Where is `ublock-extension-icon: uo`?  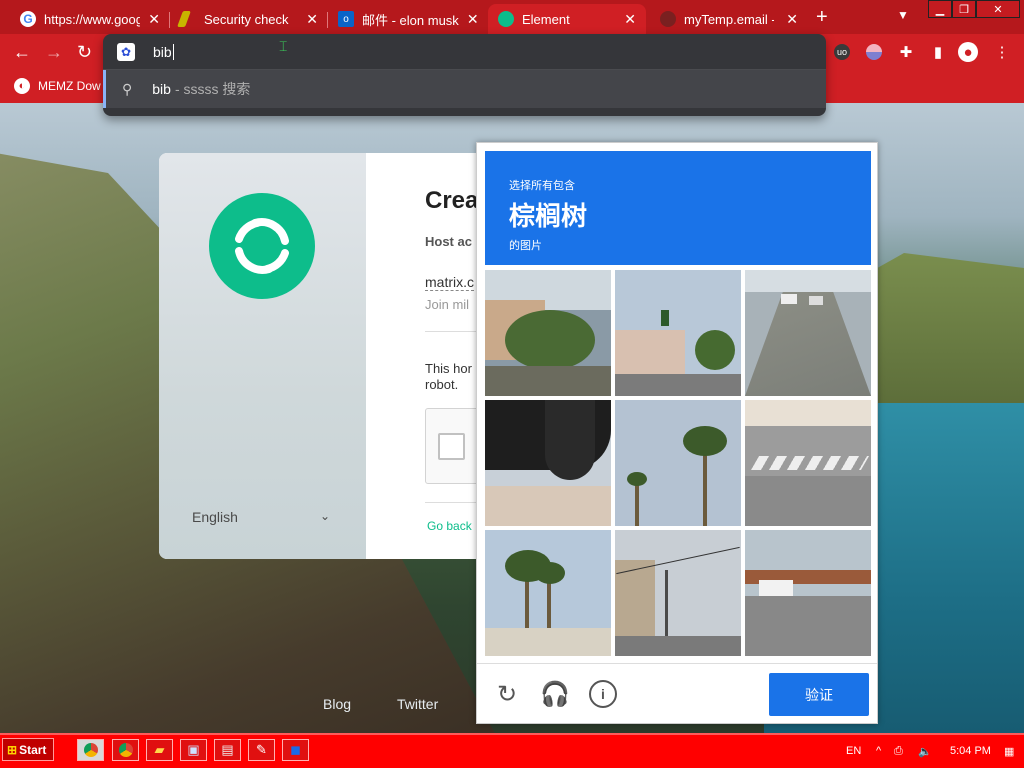 ublock-extension-icon: uo is located at coordinates (842, 52).